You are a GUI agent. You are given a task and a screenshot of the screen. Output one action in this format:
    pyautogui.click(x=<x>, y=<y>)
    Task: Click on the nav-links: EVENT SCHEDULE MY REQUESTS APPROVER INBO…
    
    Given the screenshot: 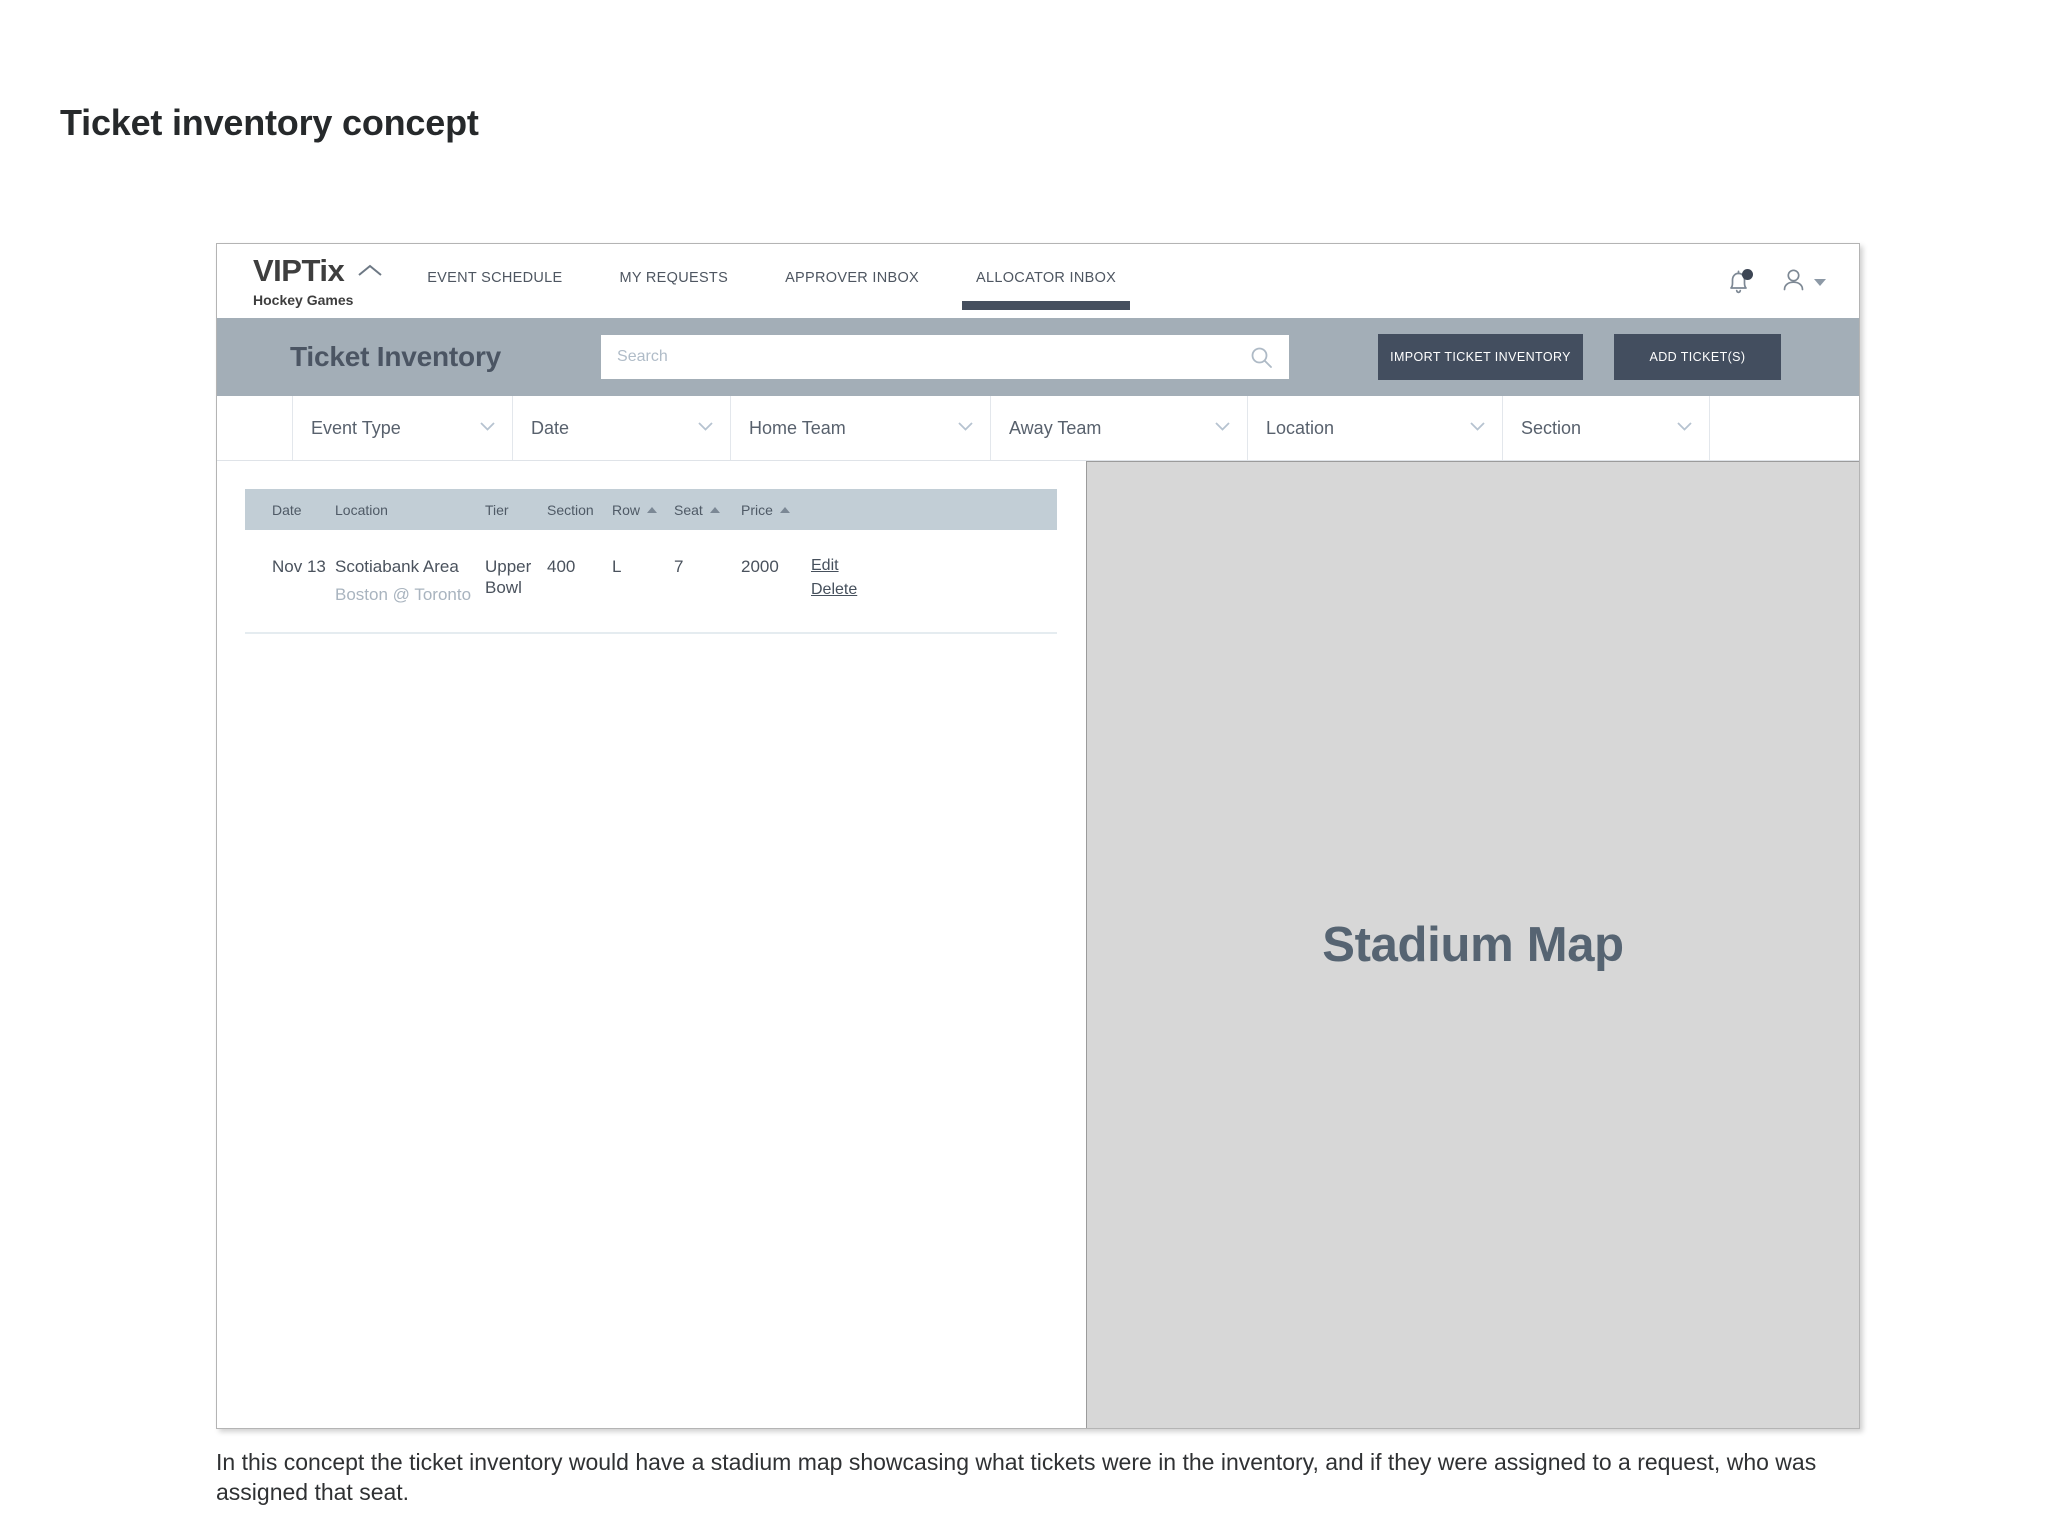 What is the action you would take?
    pyautogui.click(x=800, y=281)
    